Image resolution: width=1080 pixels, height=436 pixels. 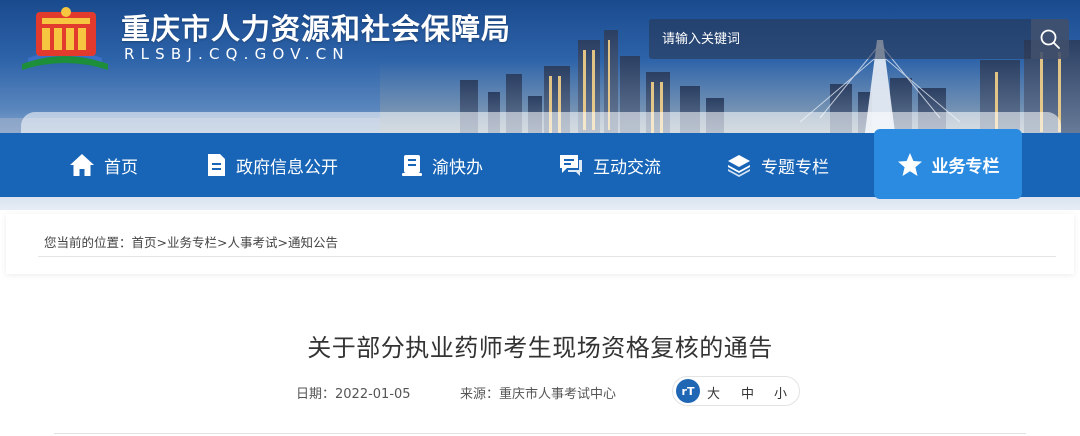 I want to click on government-logo-image, so click(x=65, y=38).